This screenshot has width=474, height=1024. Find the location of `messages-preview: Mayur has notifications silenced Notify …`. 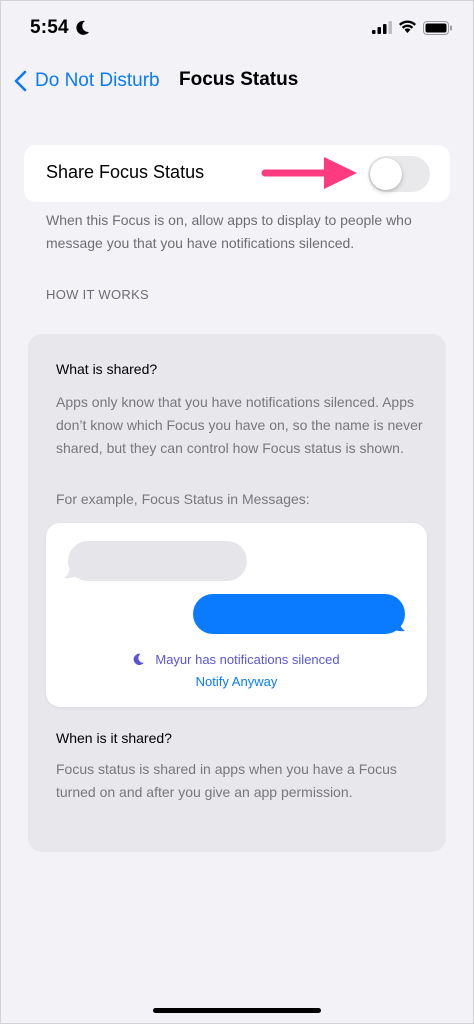

messages-preview: Mayur has notifications silenced Notify … is located at coordinates (236, 615).